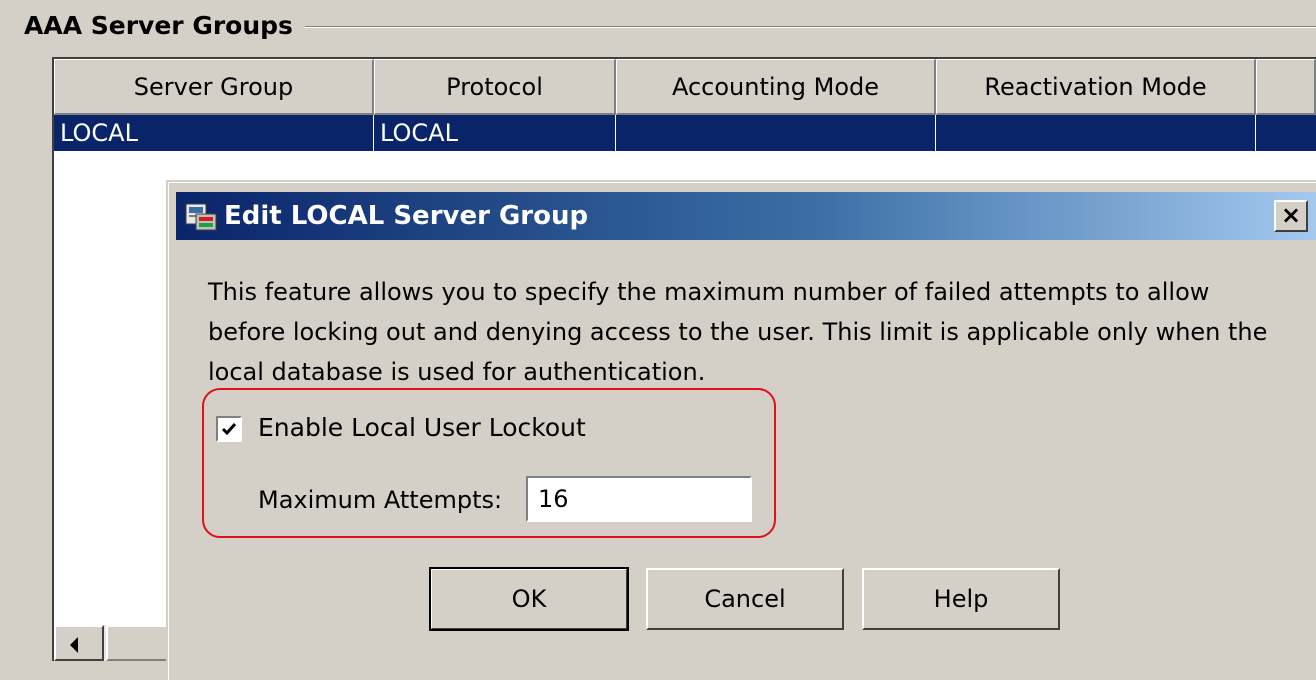 The width and height of the screenshot is (1316, 680). I want to click on scroll-thumb, so click(139, 643).